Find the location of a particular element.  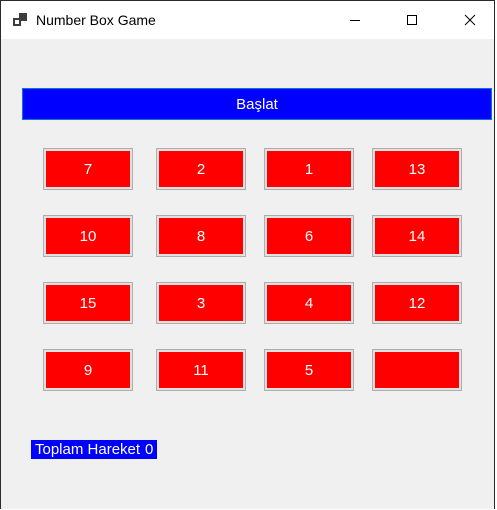

close-icon is located at coordinates (470, 20).